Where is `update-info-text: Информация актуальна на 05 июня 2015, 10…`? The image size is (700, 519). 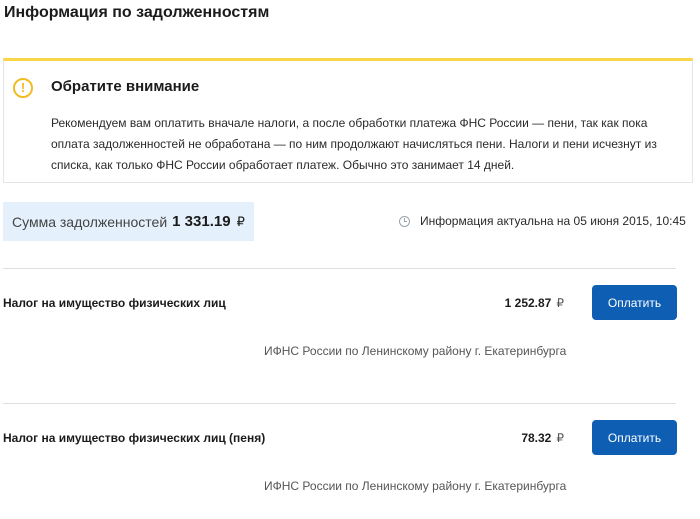 update-info-text: Информация актуальна на 05 июня 2015, 10… is located at coordinates (553, 221).